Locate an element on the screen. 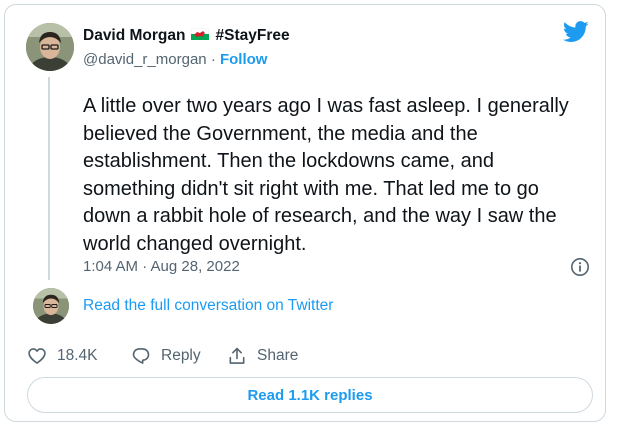 This screenshot has width=617, height=436. reply-label: Reply is located at coordinates (181, 355).